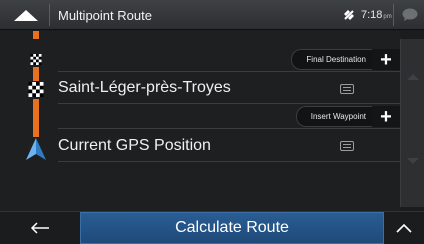 The height and width of the screenshot is (244, 424). I want to click on page-title: Multipoint Route, so click(105, 15).